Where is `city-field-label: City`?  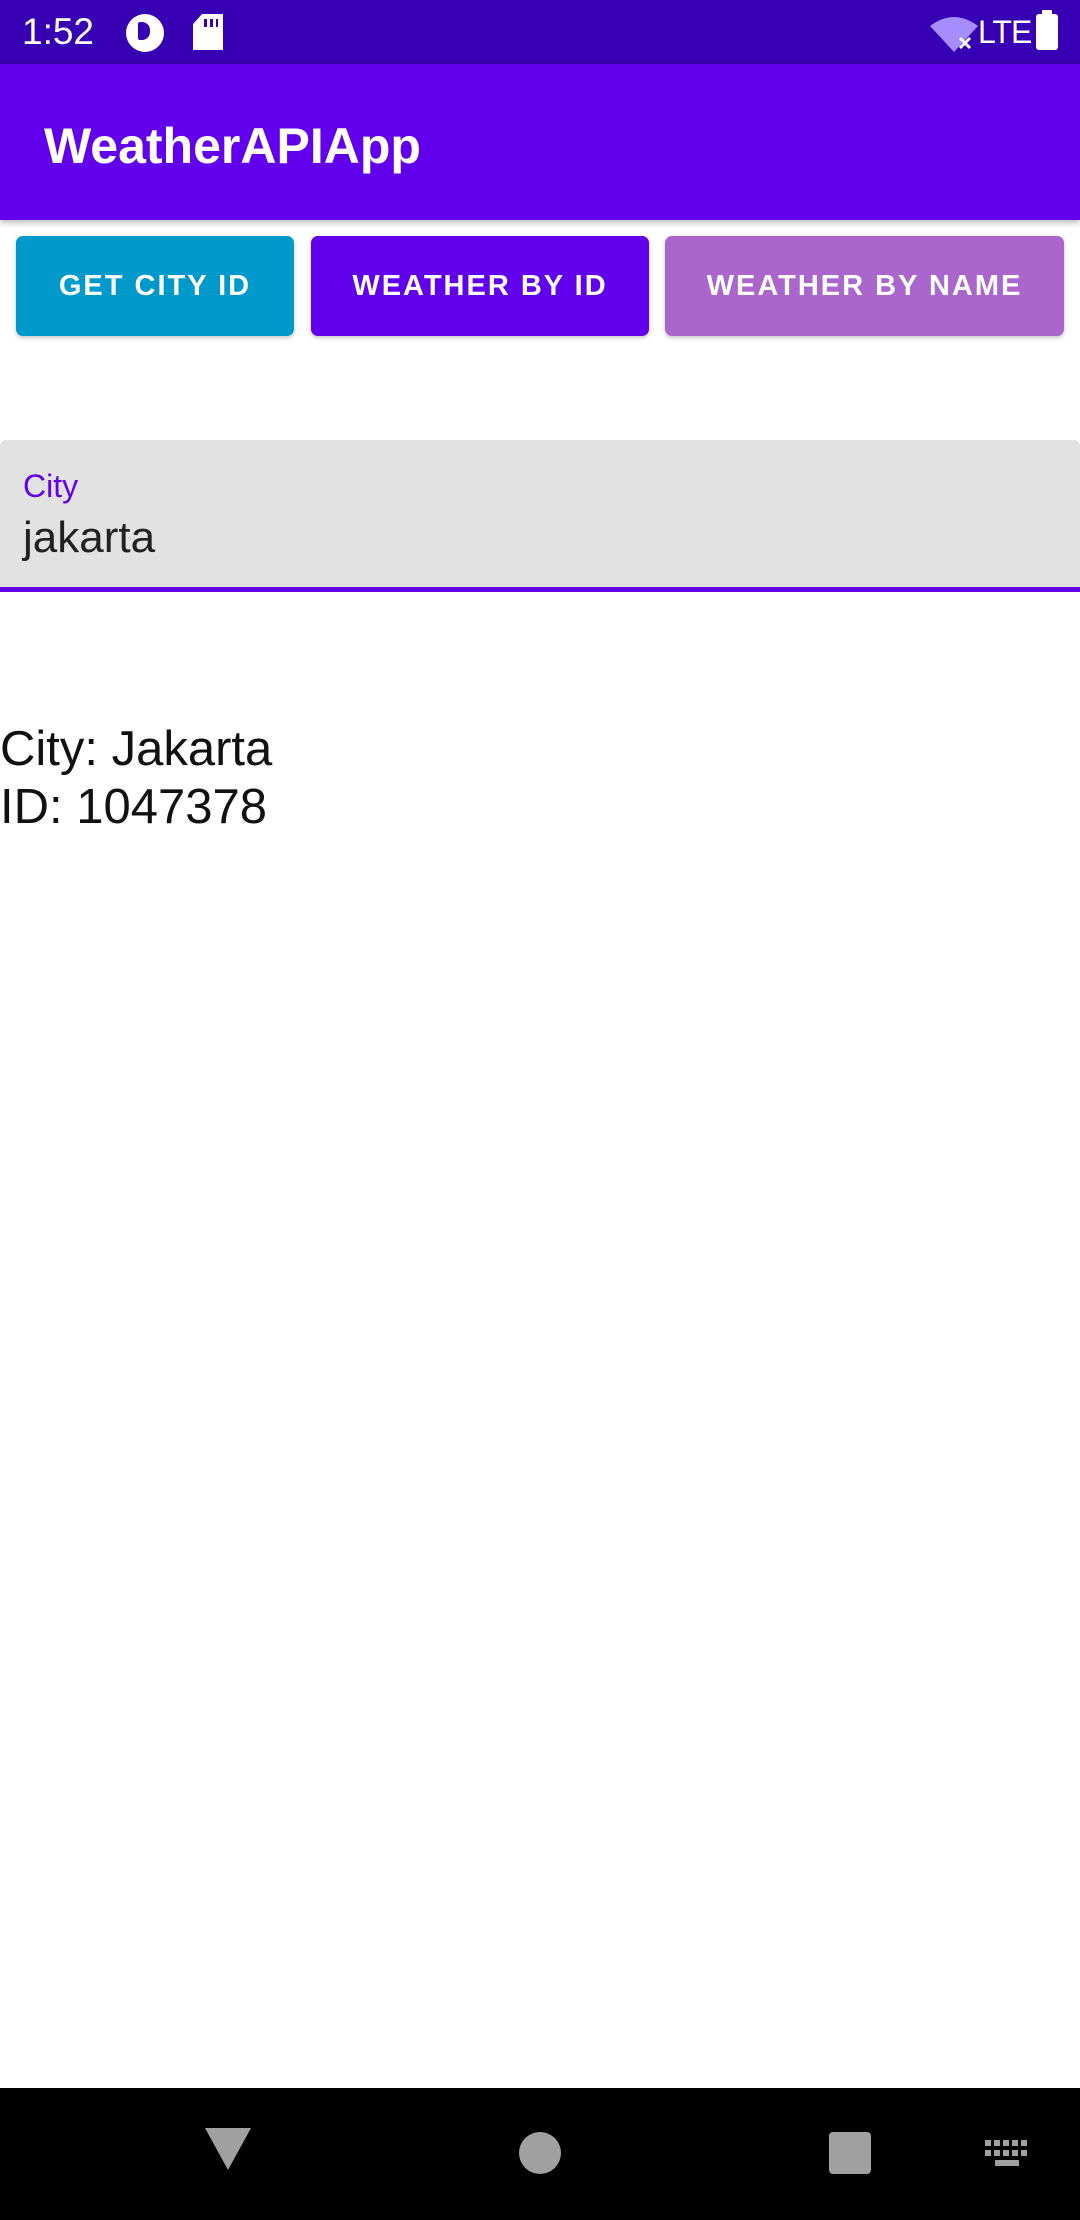
city-field-label: City is located at coordinates (51, 486).